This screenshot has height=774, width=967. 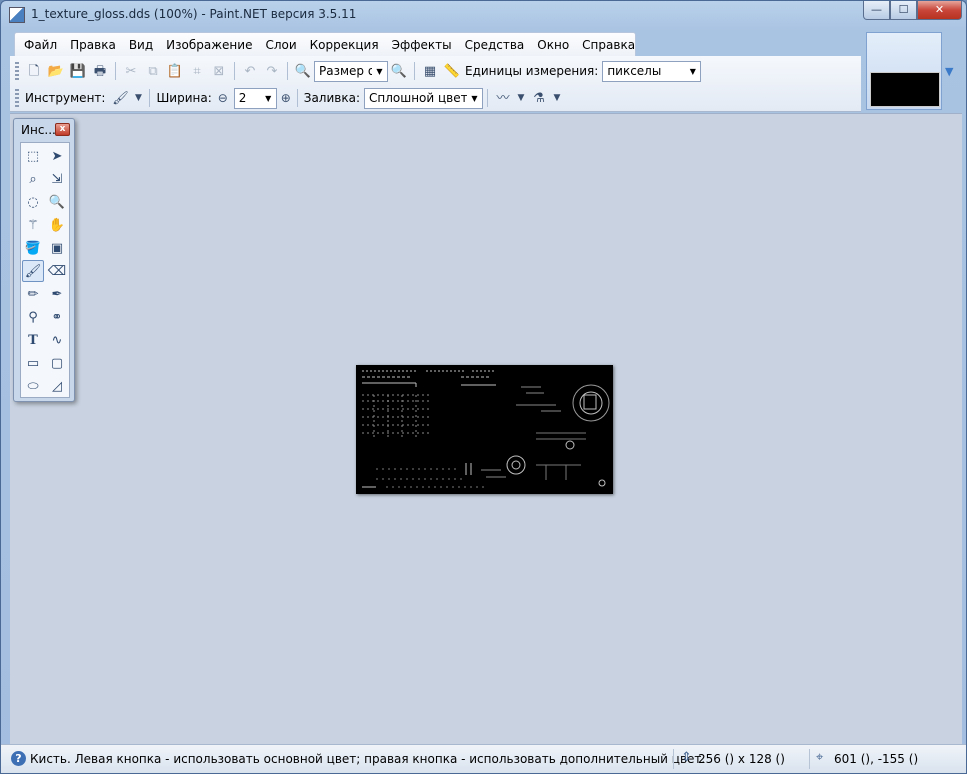 I want to click on fill-label: Заливка:, so click(x=331, y=98).